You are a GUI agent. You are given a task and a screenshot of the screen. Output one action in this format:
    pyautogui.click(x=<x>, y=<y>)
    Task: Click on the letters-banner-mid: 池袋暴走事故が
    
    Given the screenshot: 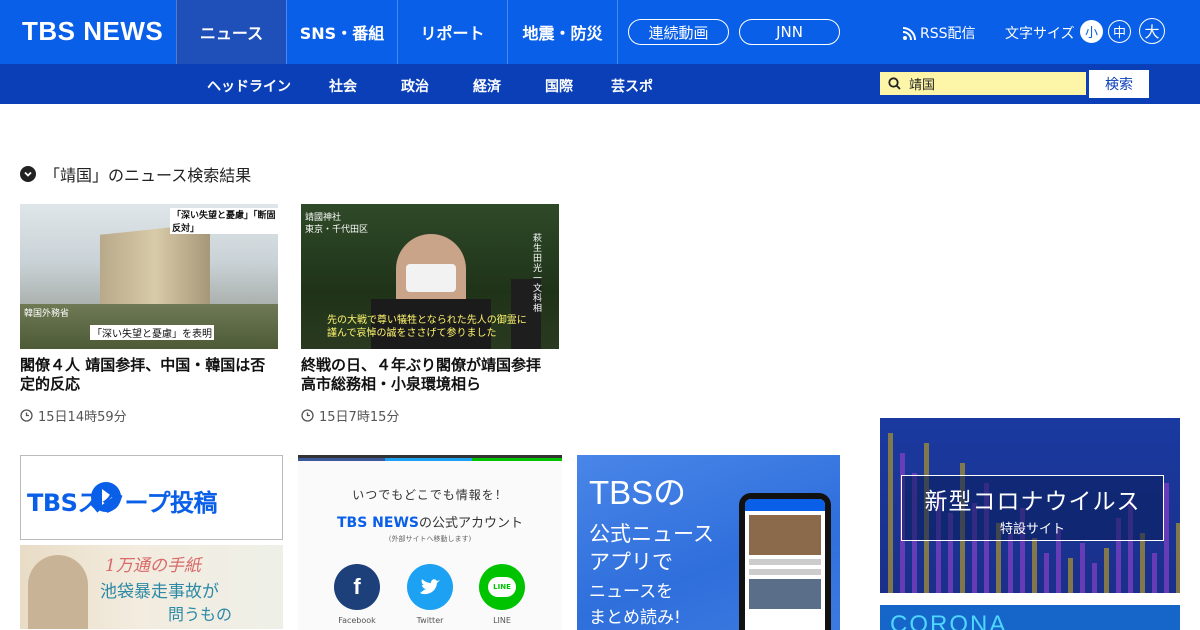 What is the action you would take?
    pyautogui.click(x=159, y=592)
    